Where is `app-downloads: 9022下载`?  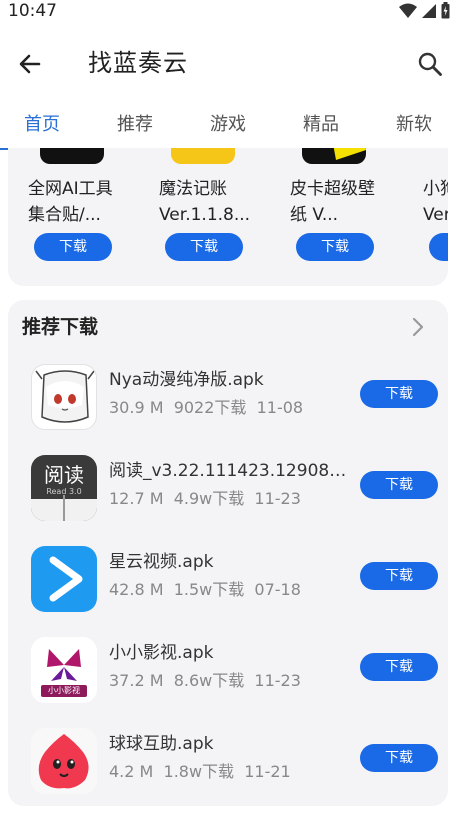
app-downloads: 9022下载 is located at coordinates (210, 407).